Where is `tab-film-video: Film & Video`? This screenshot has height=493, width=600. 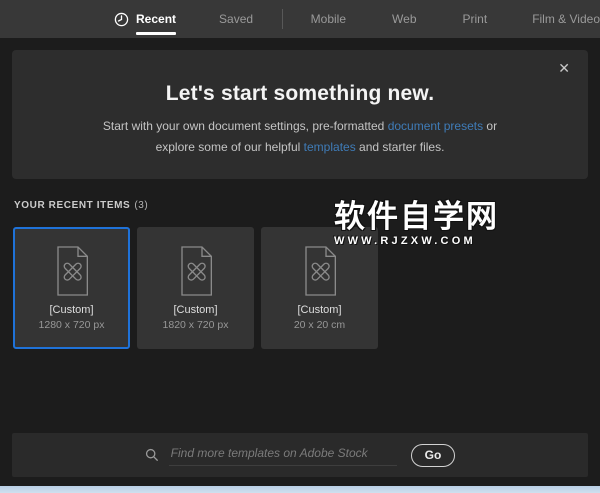 tab-film-video: Film & Video is located at coordinates (566, 19).